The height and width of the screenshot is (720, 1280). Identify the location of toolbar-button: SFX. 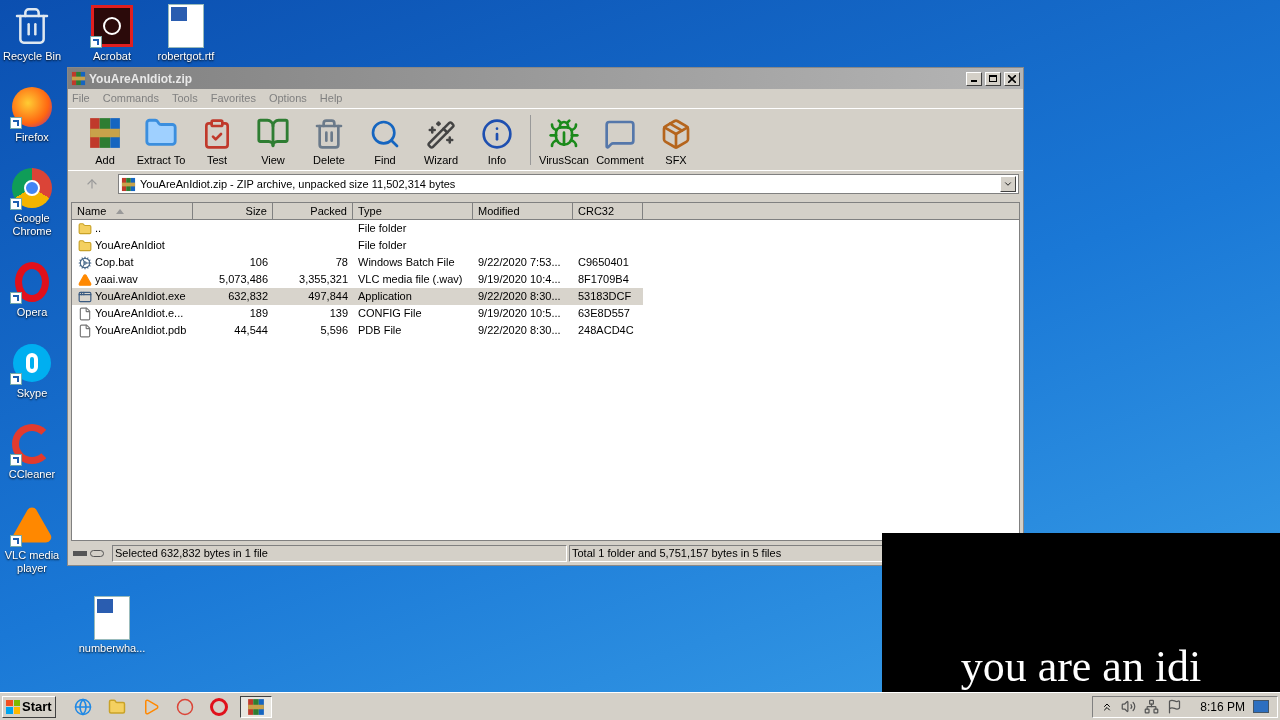
(676, 139).